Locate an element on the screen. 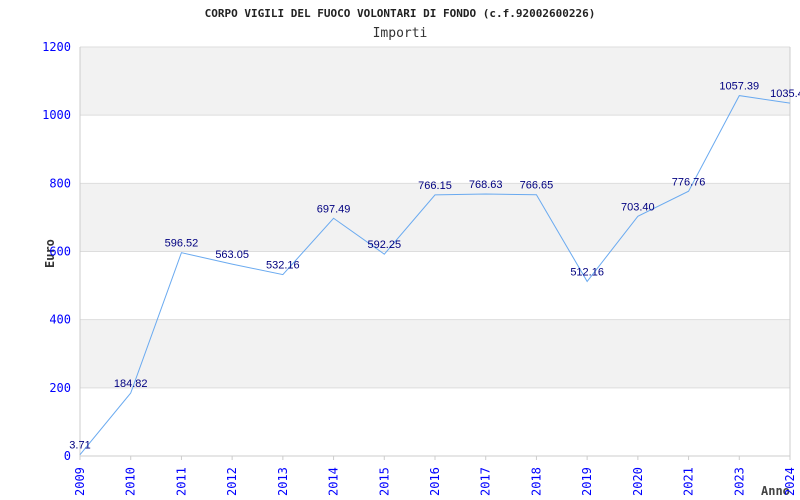 The height and width of the screenshot is (500, 800). x-tick-label: 2015 is located at coordinates (384, 481).